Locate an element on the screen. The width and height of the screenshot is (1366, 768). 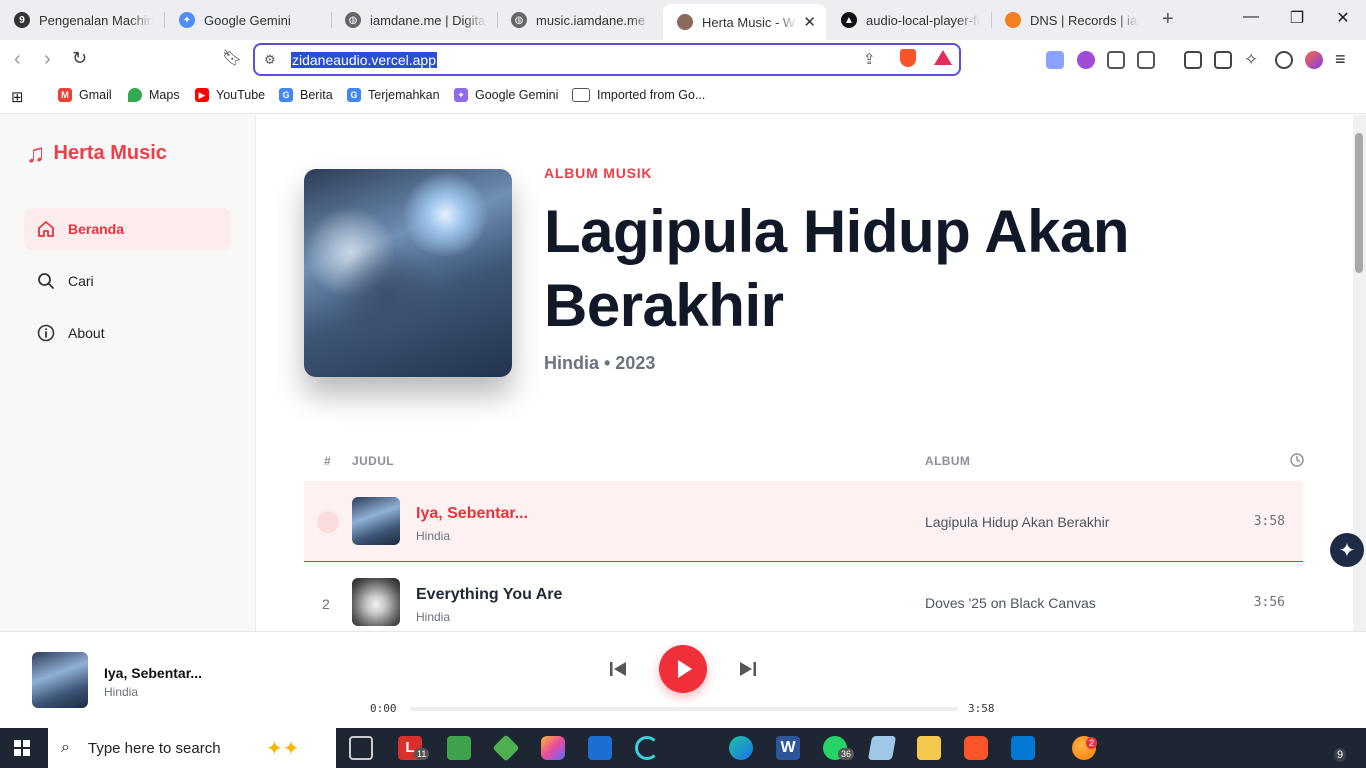
bookmark-berita: G Berita is located at coordinates (306, 95).